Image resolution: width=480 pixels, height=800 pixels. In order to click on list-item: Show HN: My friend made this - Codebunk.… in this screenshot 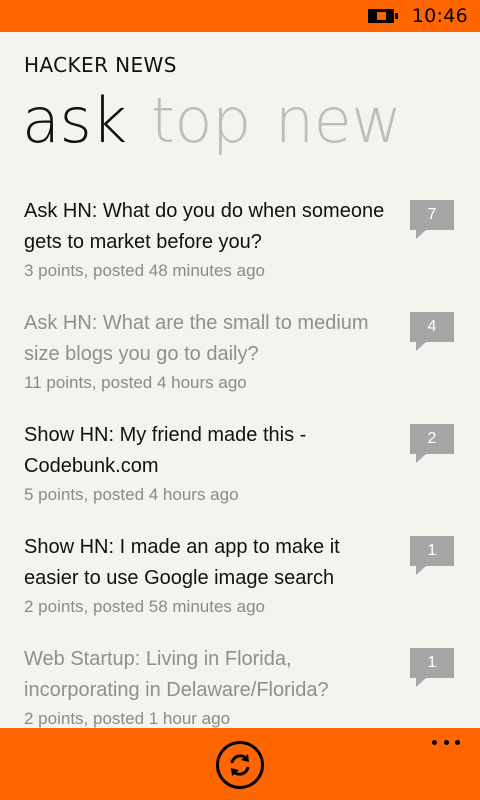, I will do `click(240, 476)`.